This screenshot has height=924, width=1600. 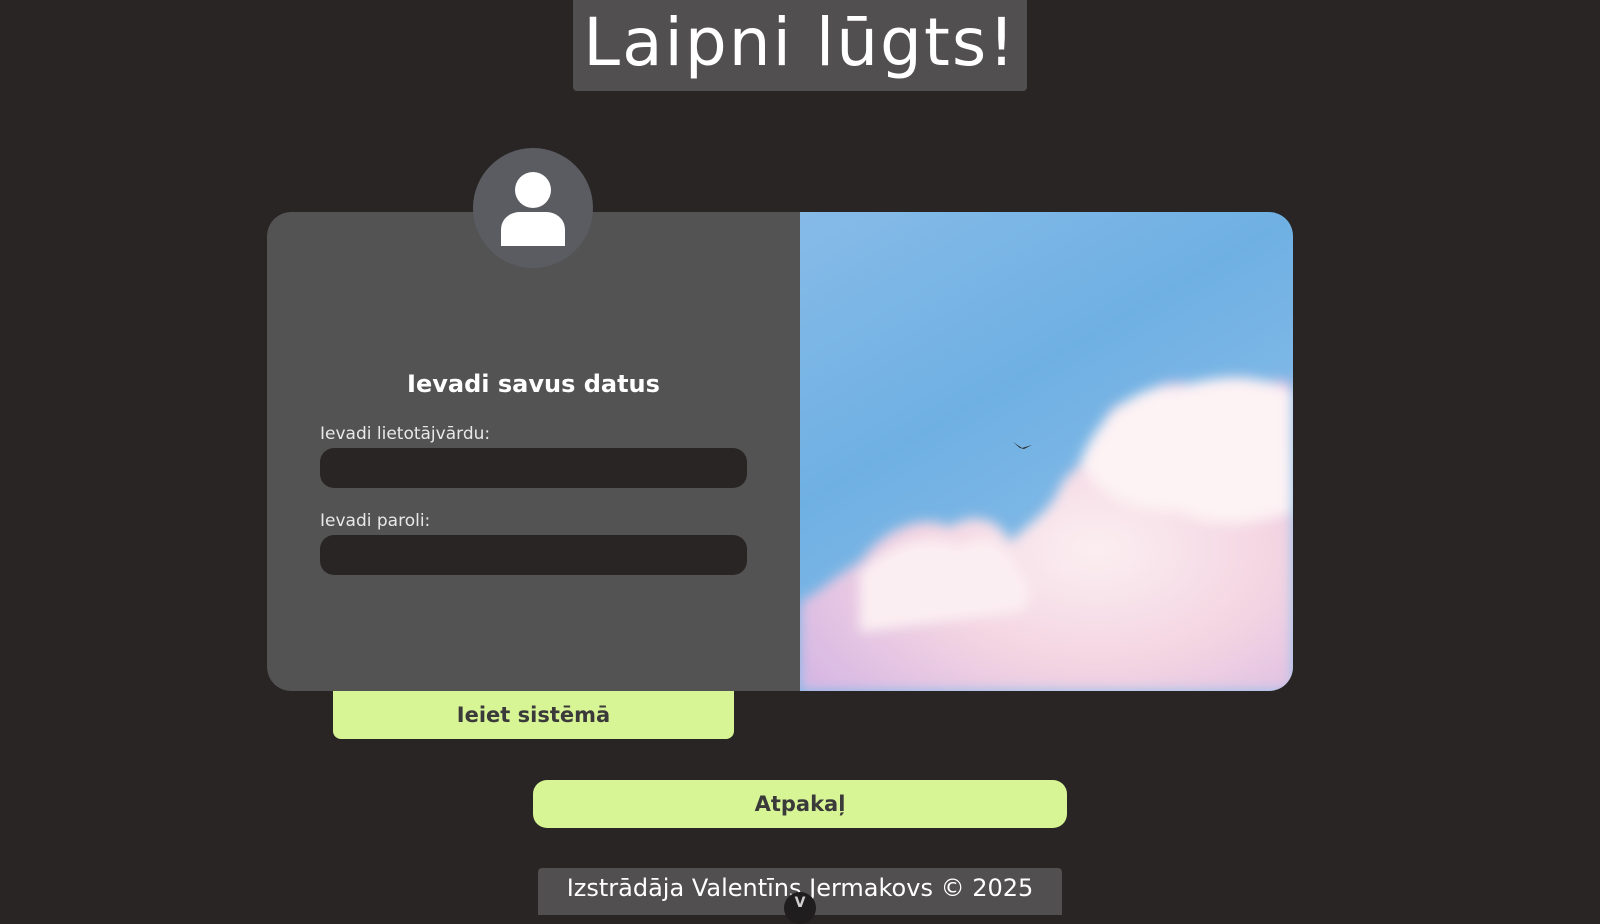 I want to click on login-button: Ieiet sistēmā, so click(x=533, y=715).